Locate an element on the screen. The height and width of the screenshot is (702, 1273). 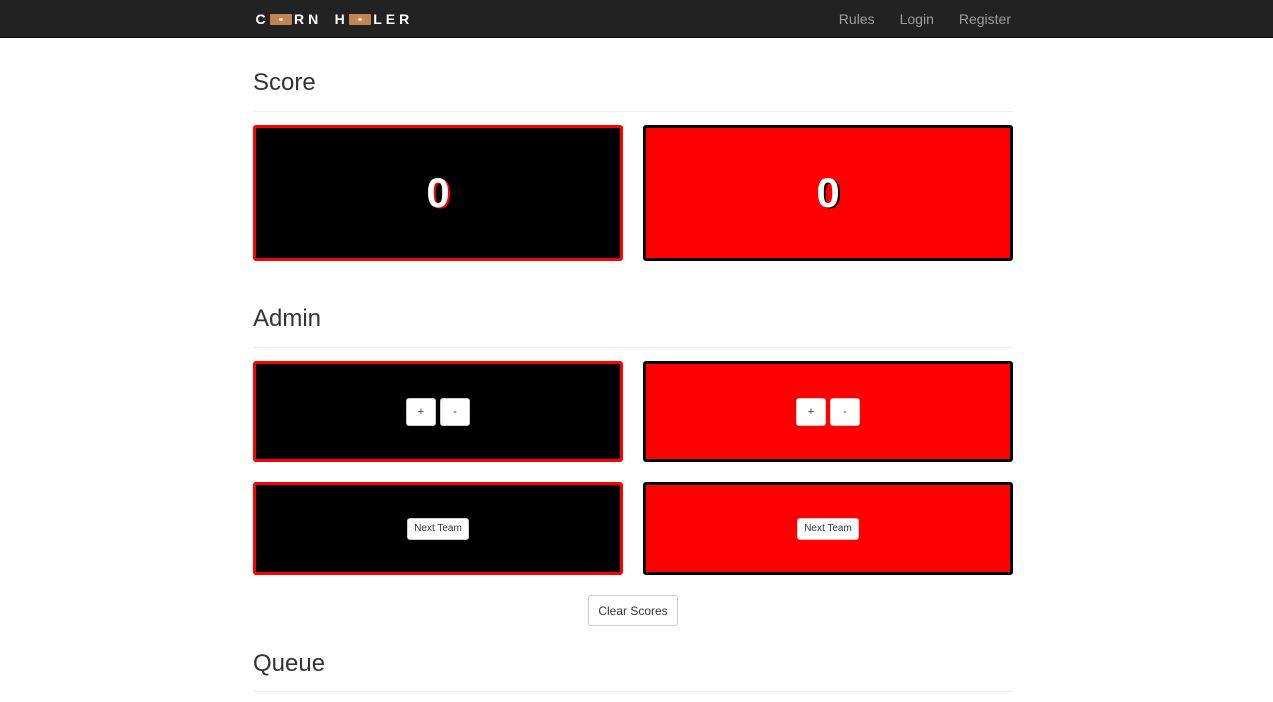
next-team-black-button: Next Team is located at coordinates (438, 528).